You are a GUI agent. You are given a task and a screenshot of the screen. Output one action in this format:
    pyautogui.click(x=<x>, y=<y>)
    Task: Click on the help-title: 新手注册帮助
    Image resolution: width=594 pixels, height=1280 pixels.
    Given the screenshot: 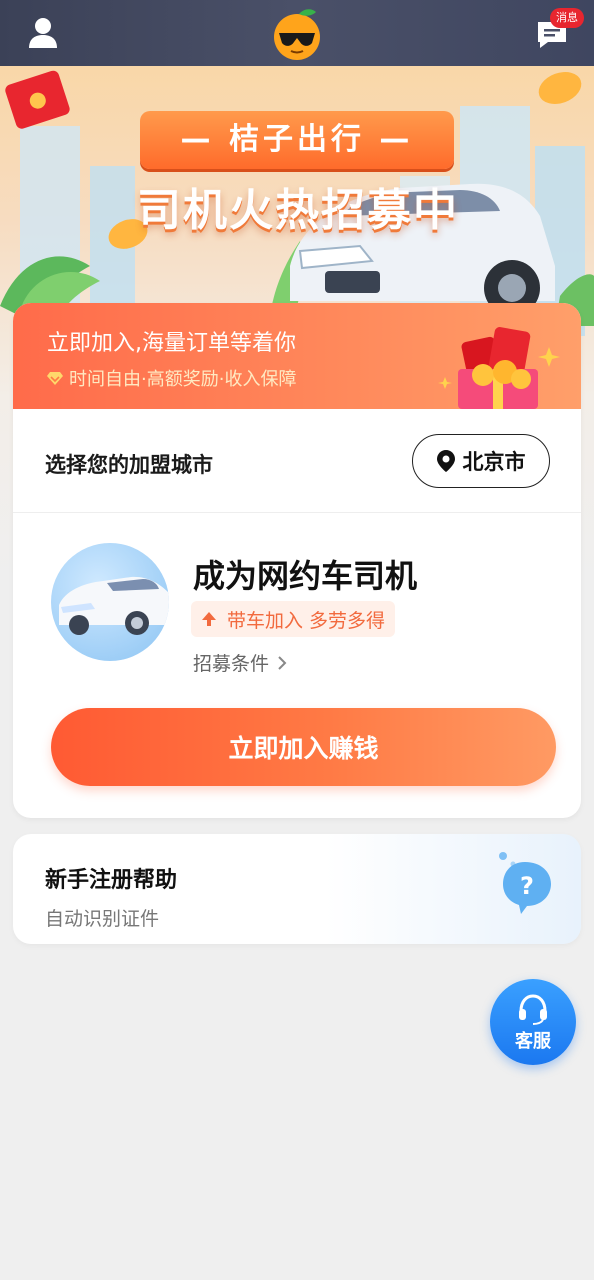 What is the action you would take?
    pyautogui.click(x=111, y=880)
    